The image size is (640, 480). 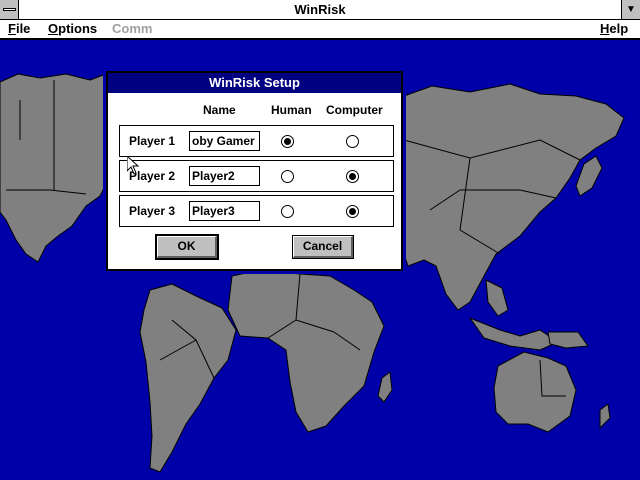 I want to click on title-bar: WinRisk ▼, so click(x=320, y=10).